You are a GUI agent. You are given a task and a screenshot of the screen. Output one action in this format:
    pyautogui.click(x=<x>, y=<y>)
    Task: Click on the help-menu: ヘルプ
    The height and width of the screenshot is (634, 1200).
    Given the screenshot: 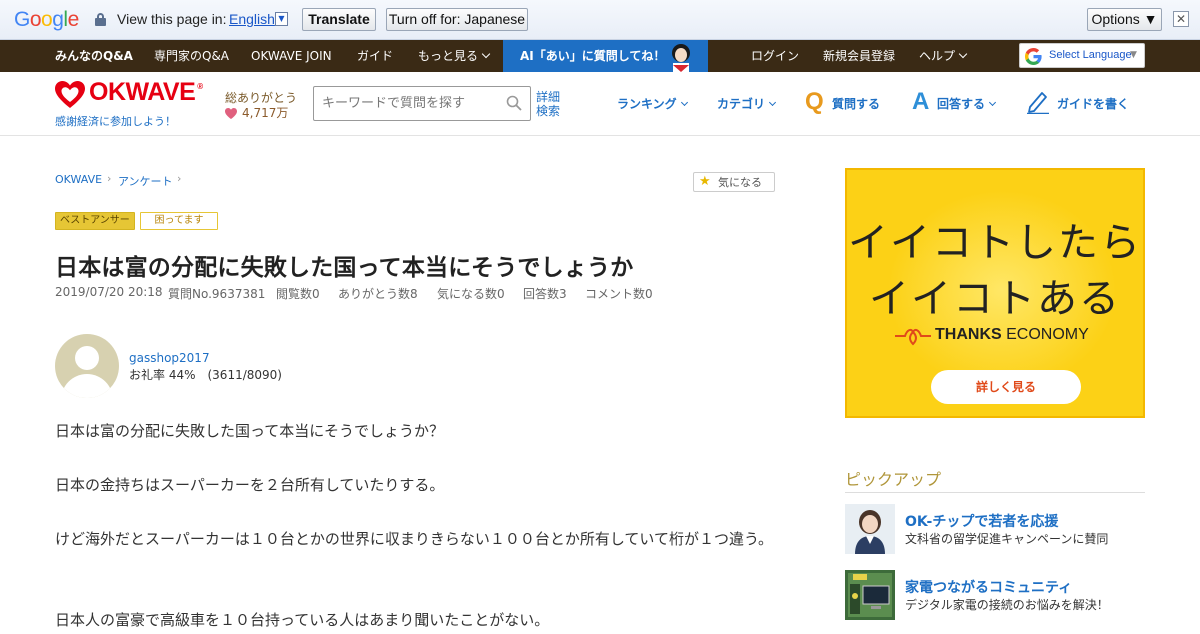 What is the action you would take?
    pyautogui.click(x=943, y=56)
    